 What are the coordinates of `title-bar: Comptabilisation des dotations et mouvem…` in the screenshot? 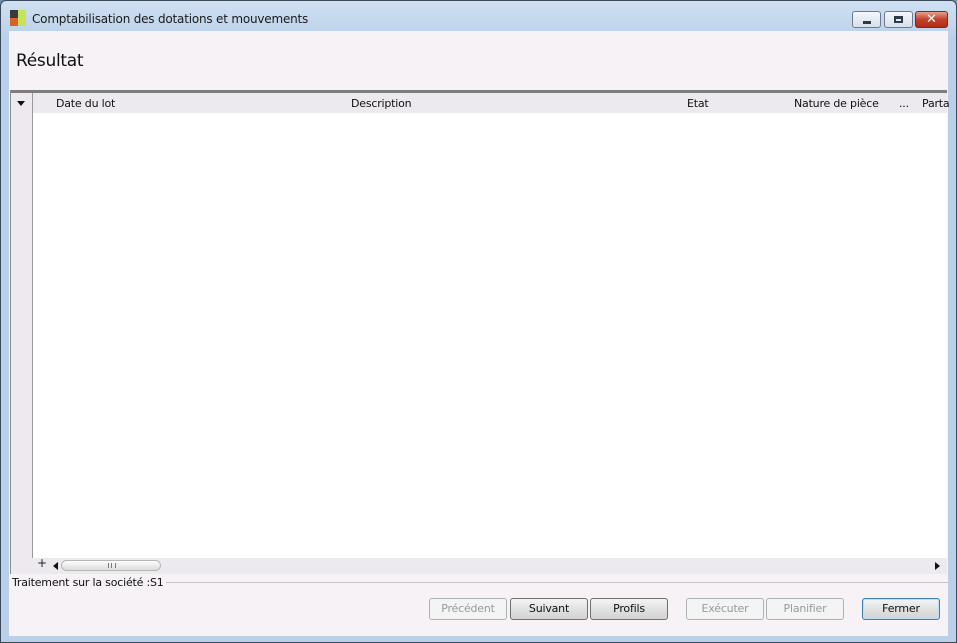 It's located at (478, 16).